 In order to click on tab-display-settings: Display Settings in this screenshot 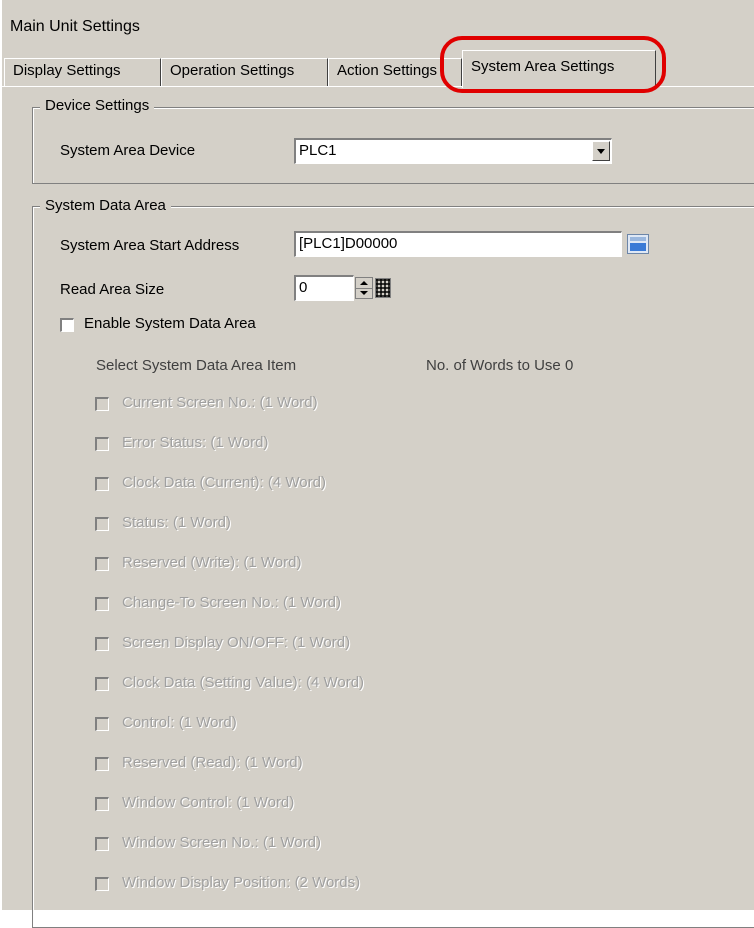, I will do `click(82, 72)`.